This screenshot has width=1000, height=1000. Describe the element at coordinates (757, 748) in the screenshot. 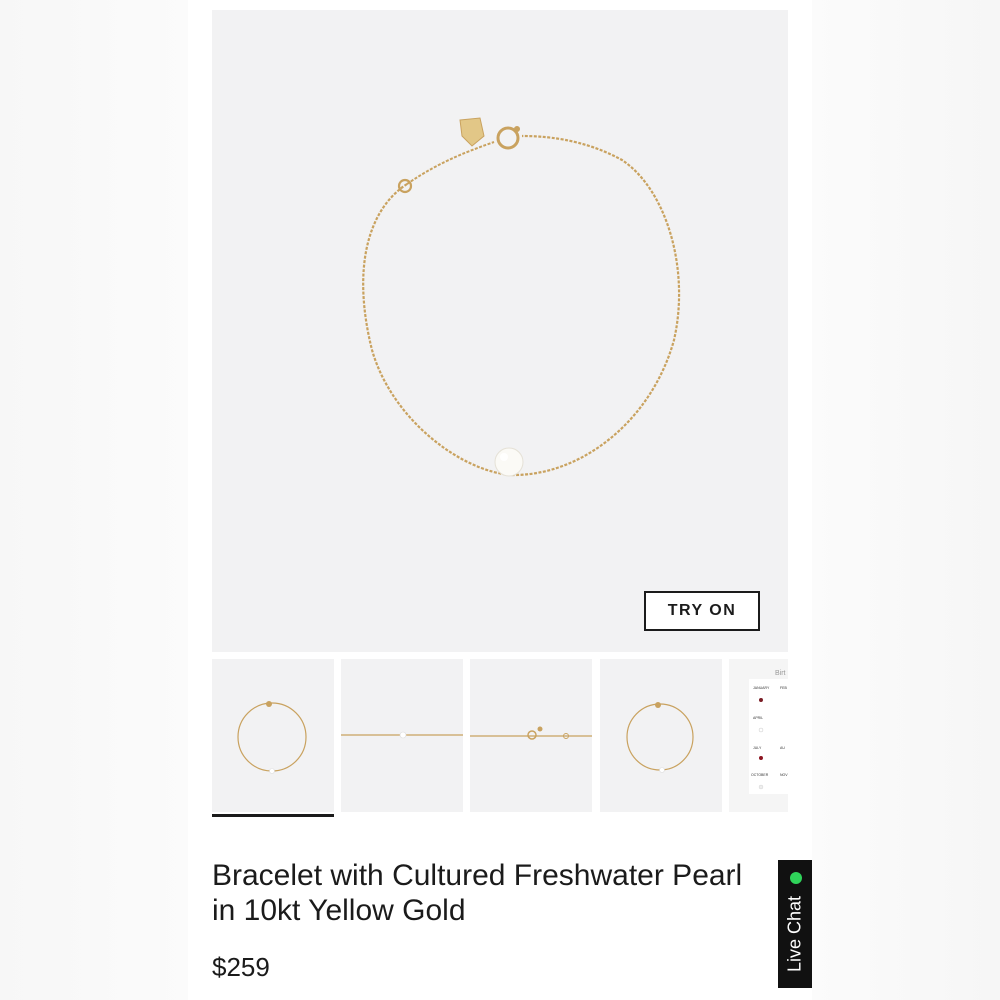

I see `svg-text: JULY` at that location.